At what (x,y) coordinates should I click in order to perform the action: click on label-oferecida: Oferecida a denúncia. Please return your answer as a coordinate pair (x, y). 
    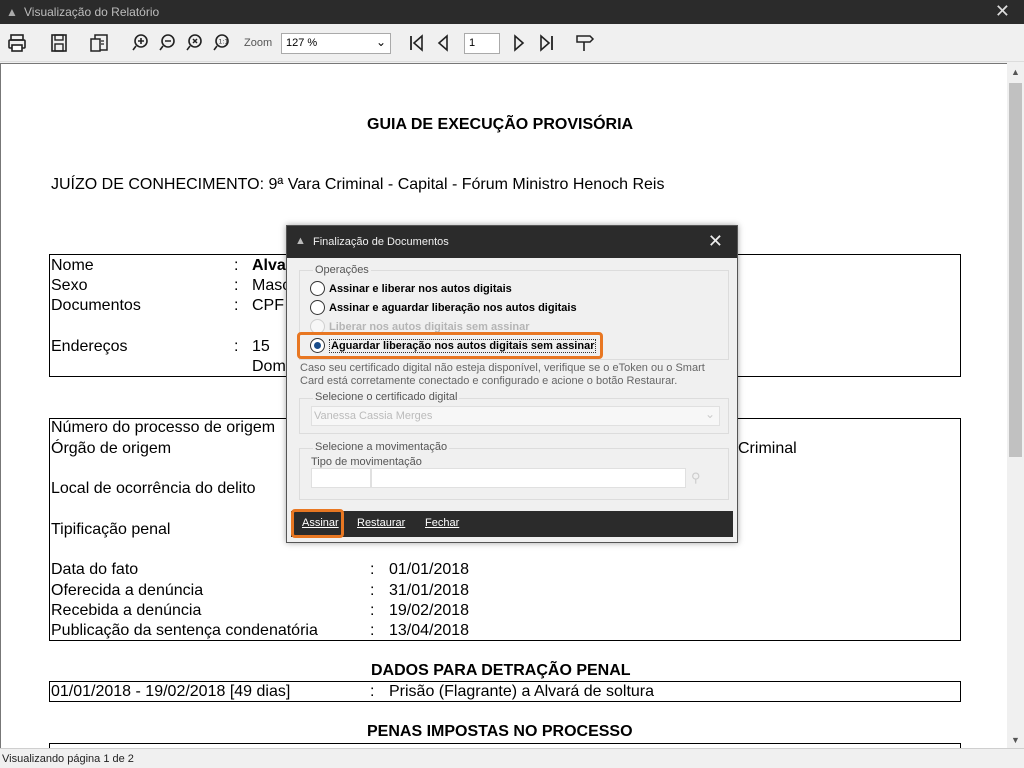
    Looking at the image, I should click on (127, 590).